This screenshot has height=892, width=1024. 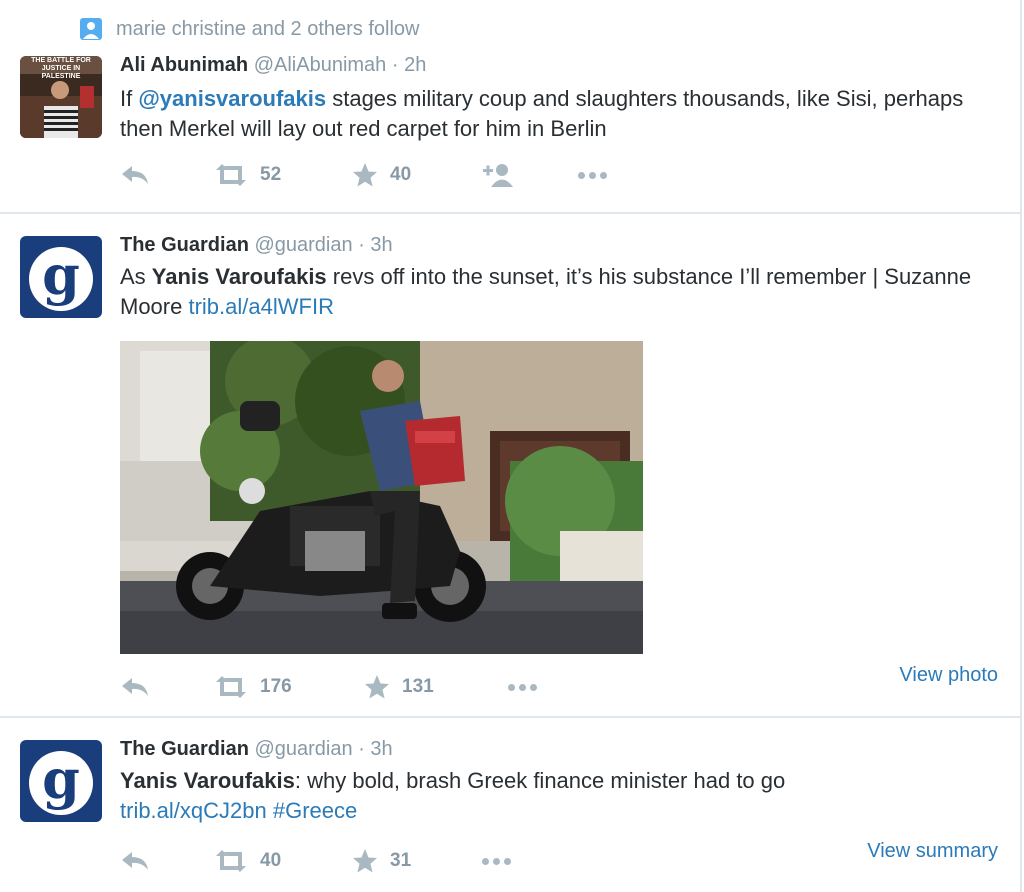 What do you see at coordinates (401, 860) in the screenshot?
I see `favorite-count: 31` at bounding box center [401, 860].